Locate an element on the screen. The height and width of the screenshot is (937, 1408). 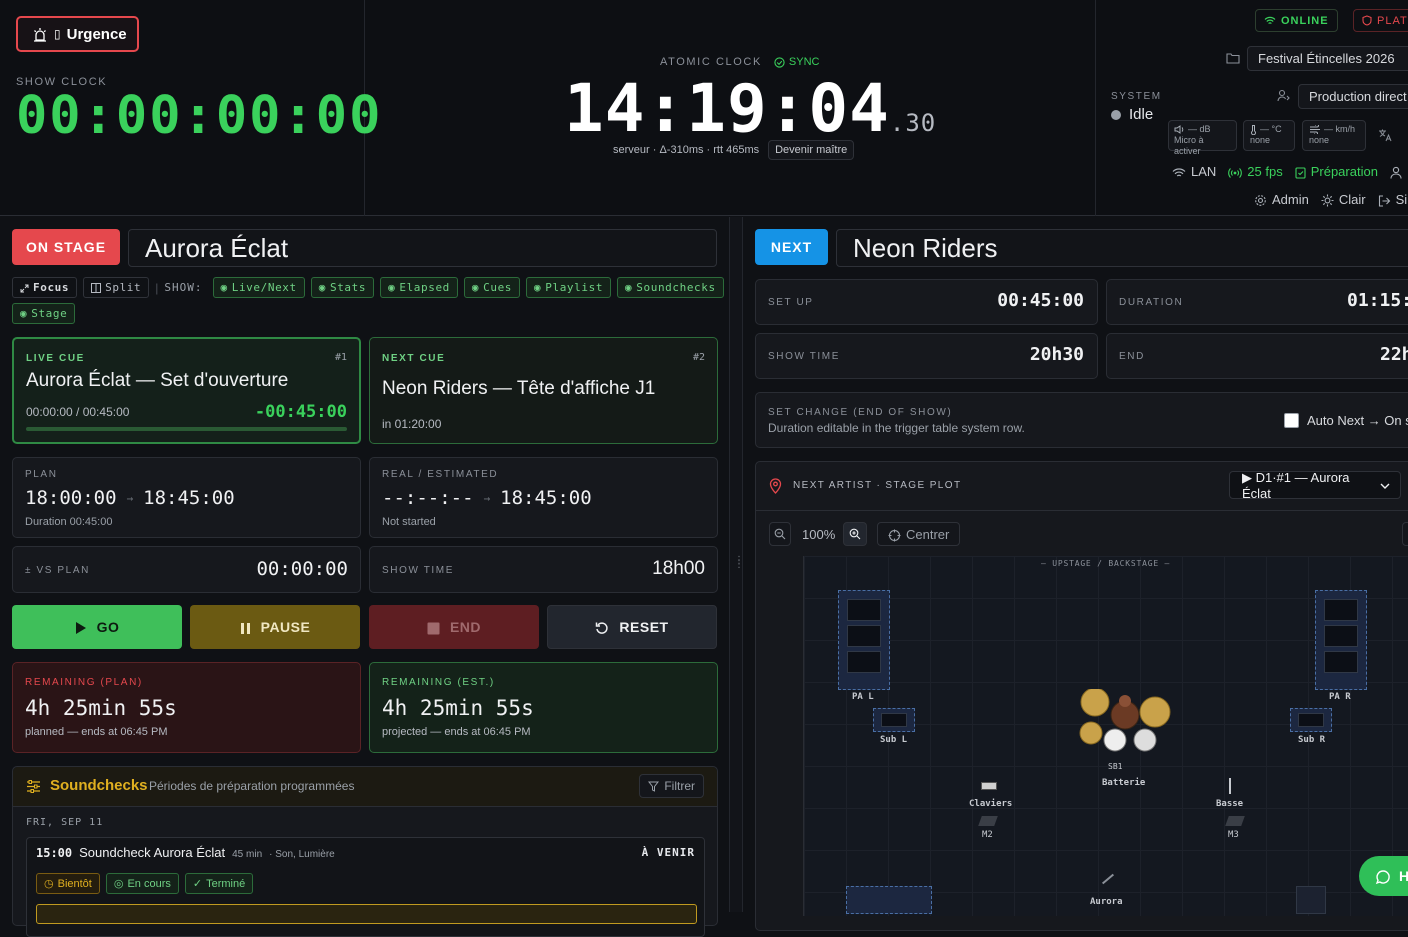
keyboard-icon is located at coordinates (989, 786).